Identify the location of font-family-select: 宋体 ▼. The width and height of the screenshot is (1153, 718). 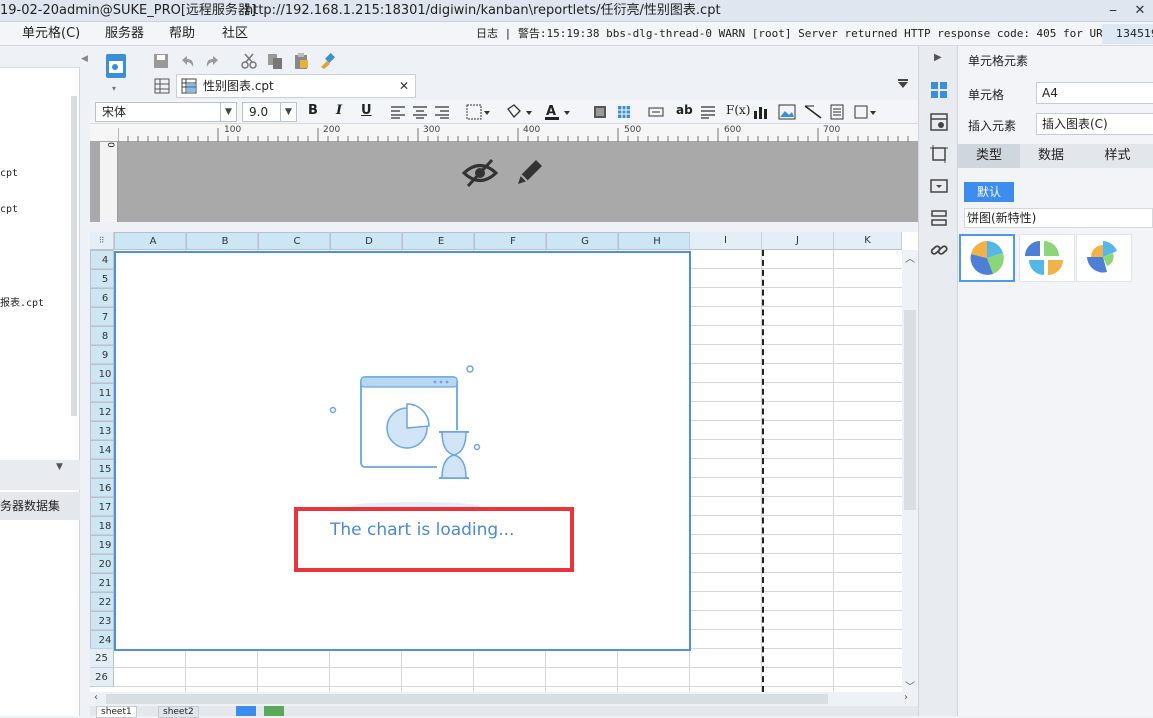
(166, 112).